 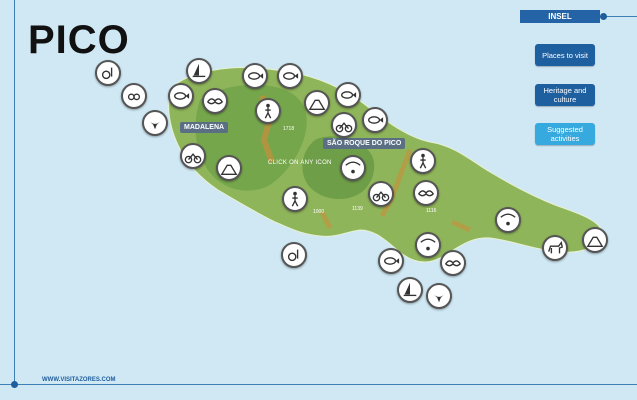 I want to click on deep-sea-fish-icon, so click(x=290, y=76).